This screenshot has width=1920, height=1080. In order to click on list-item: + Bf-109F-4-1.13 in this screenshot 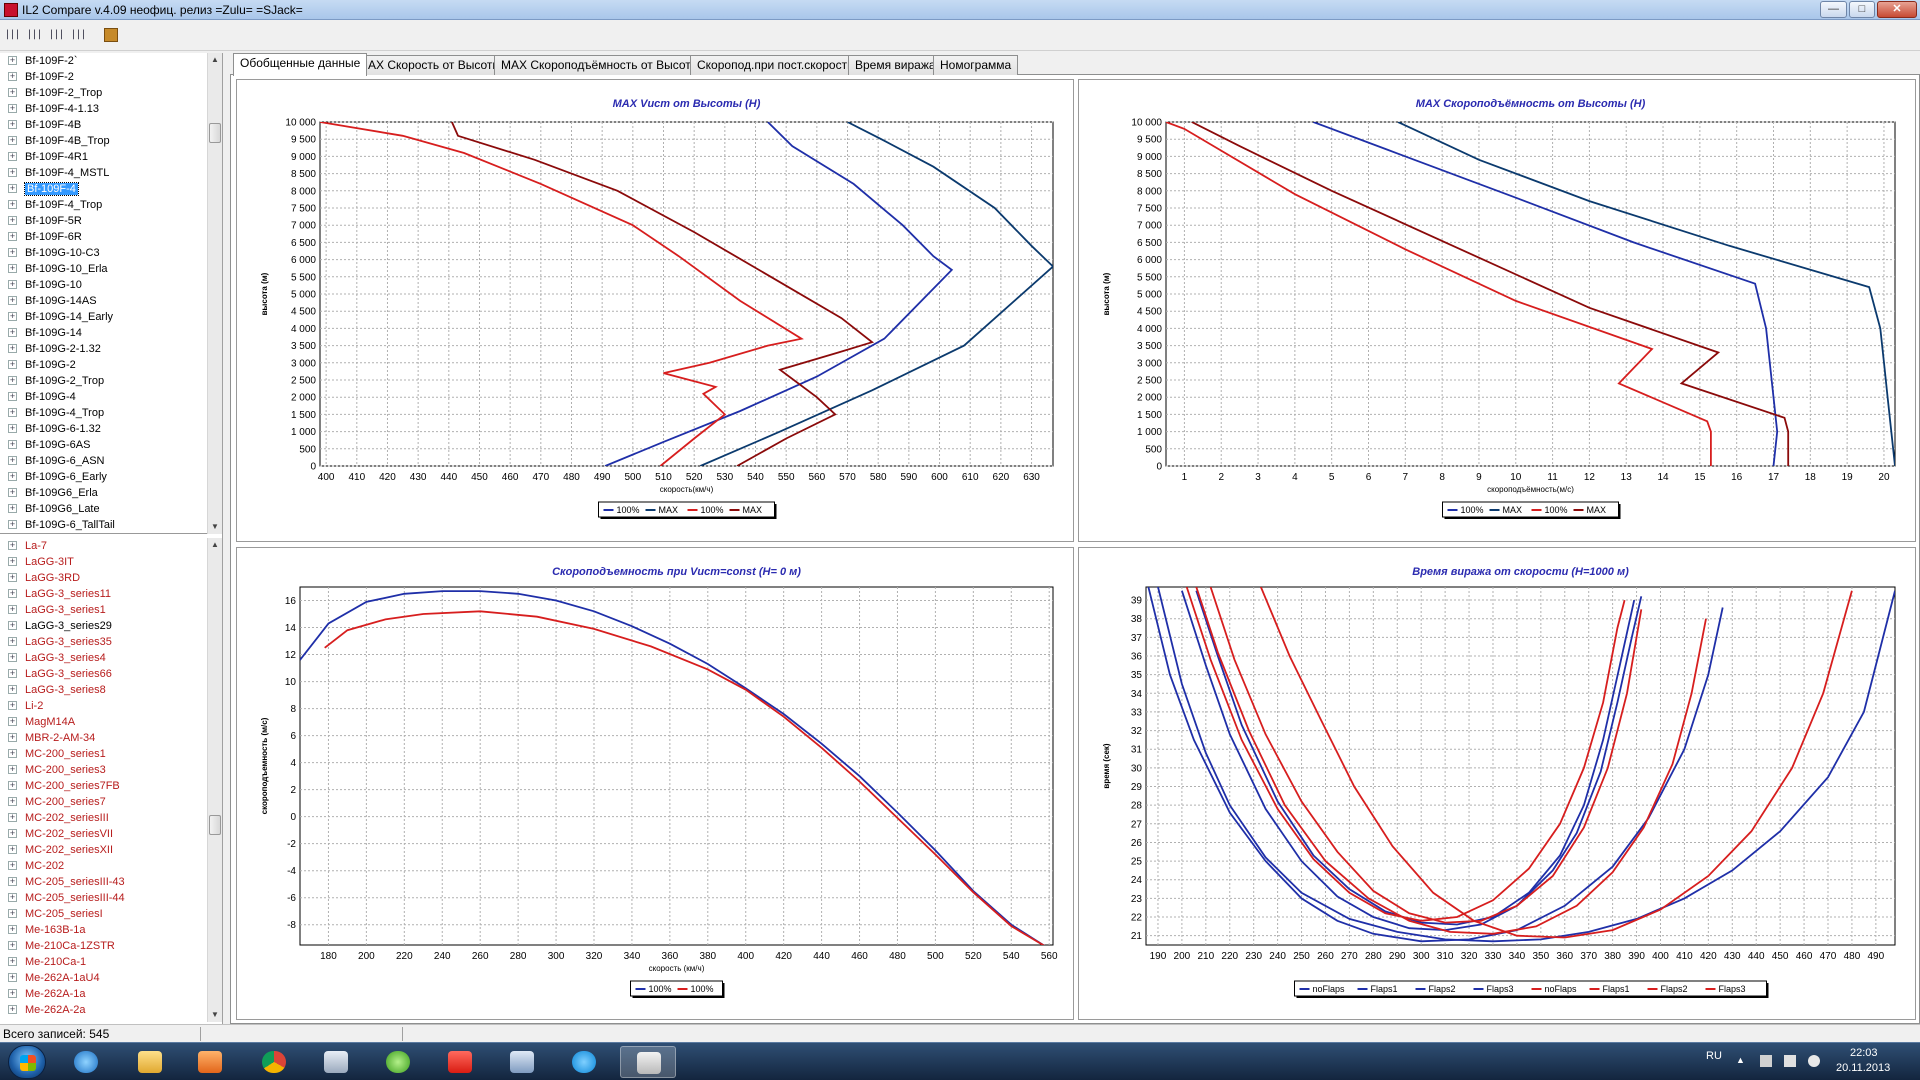, I will do `click(103, 109)`.